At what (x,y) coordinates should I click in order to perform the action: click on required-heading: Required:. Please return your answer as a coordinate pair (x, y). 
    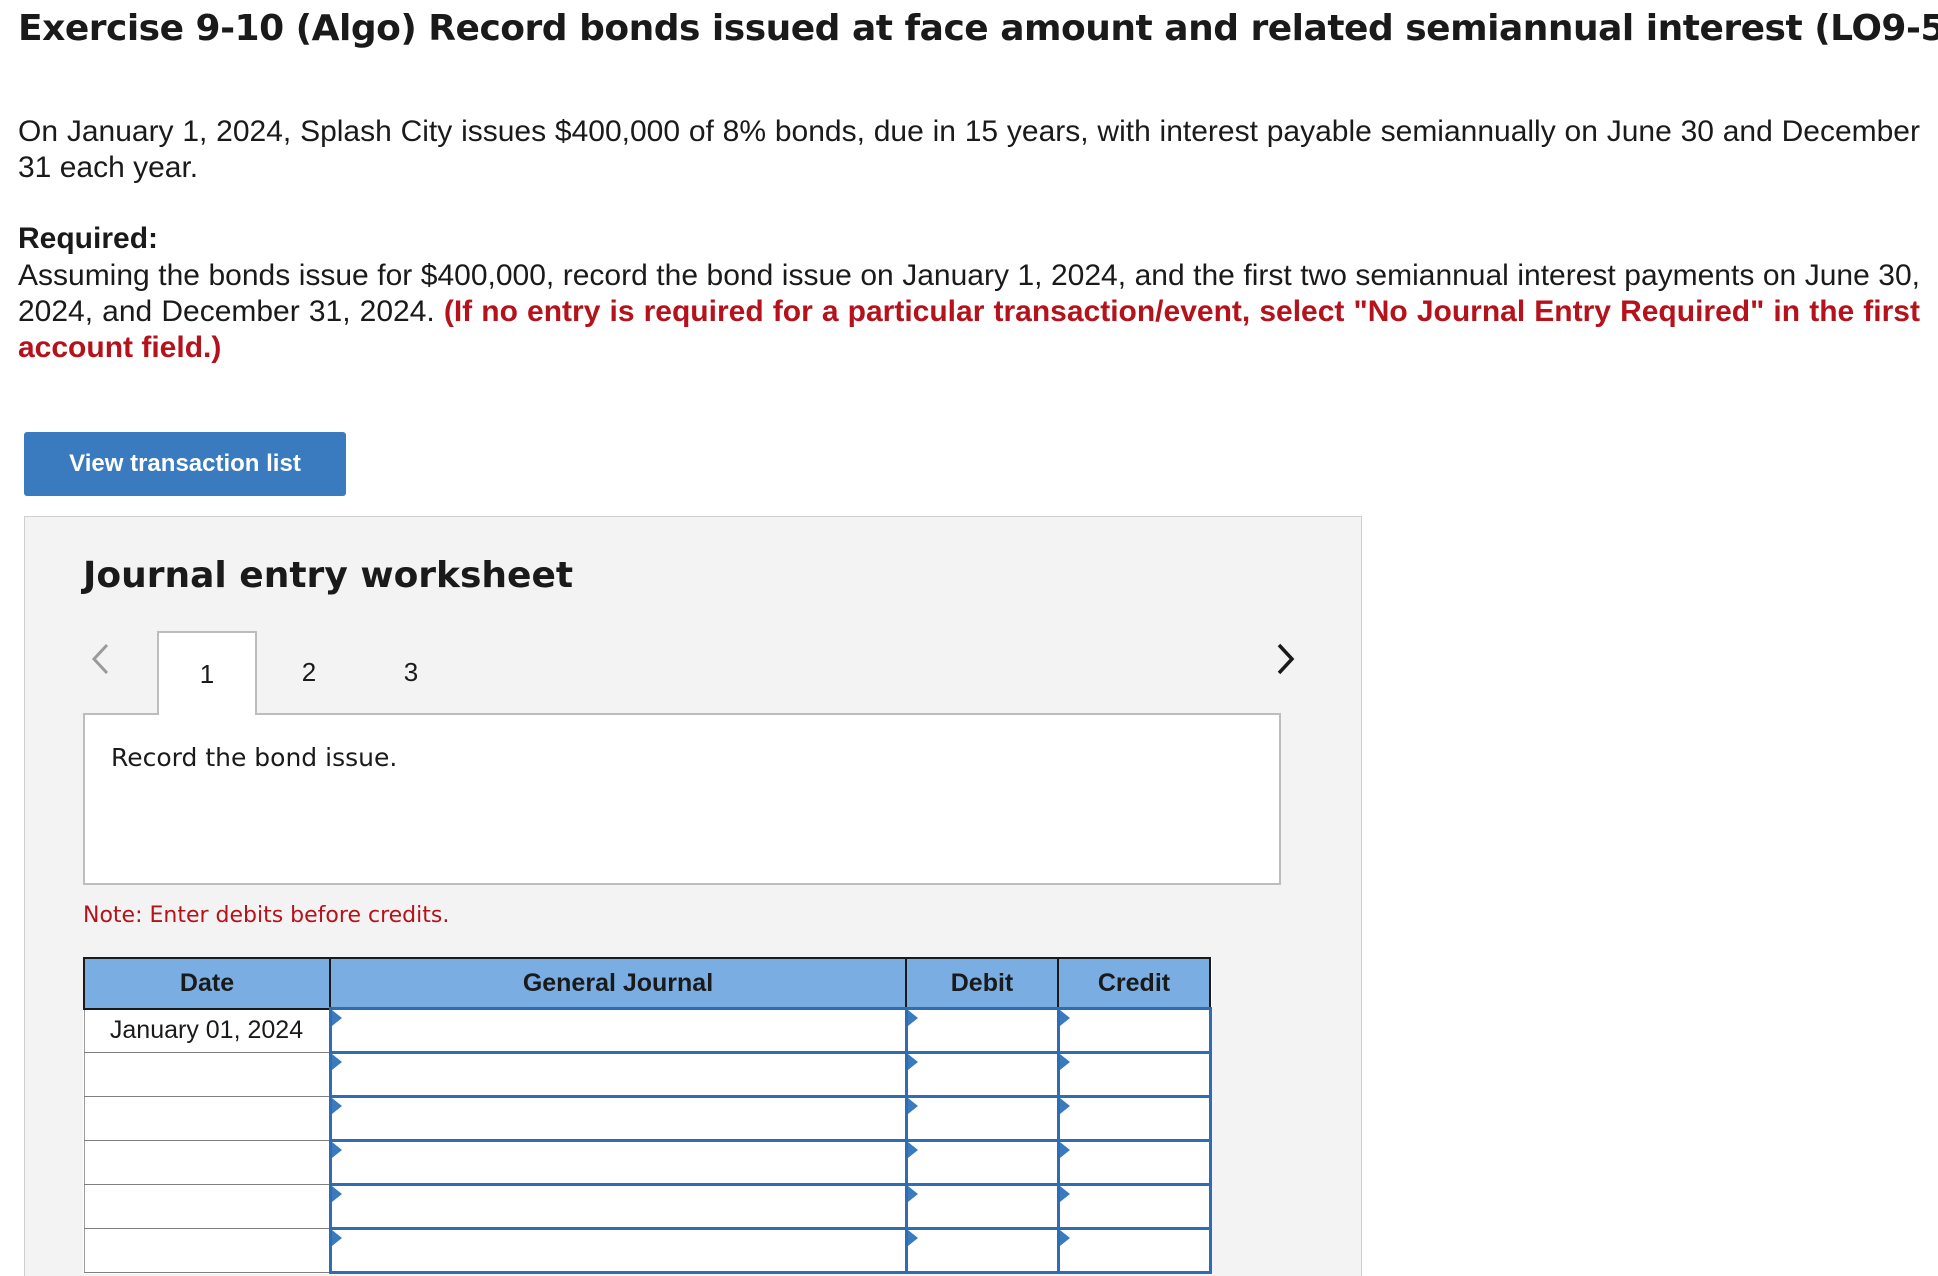
    Looking at the image, I should click on (88, 238).